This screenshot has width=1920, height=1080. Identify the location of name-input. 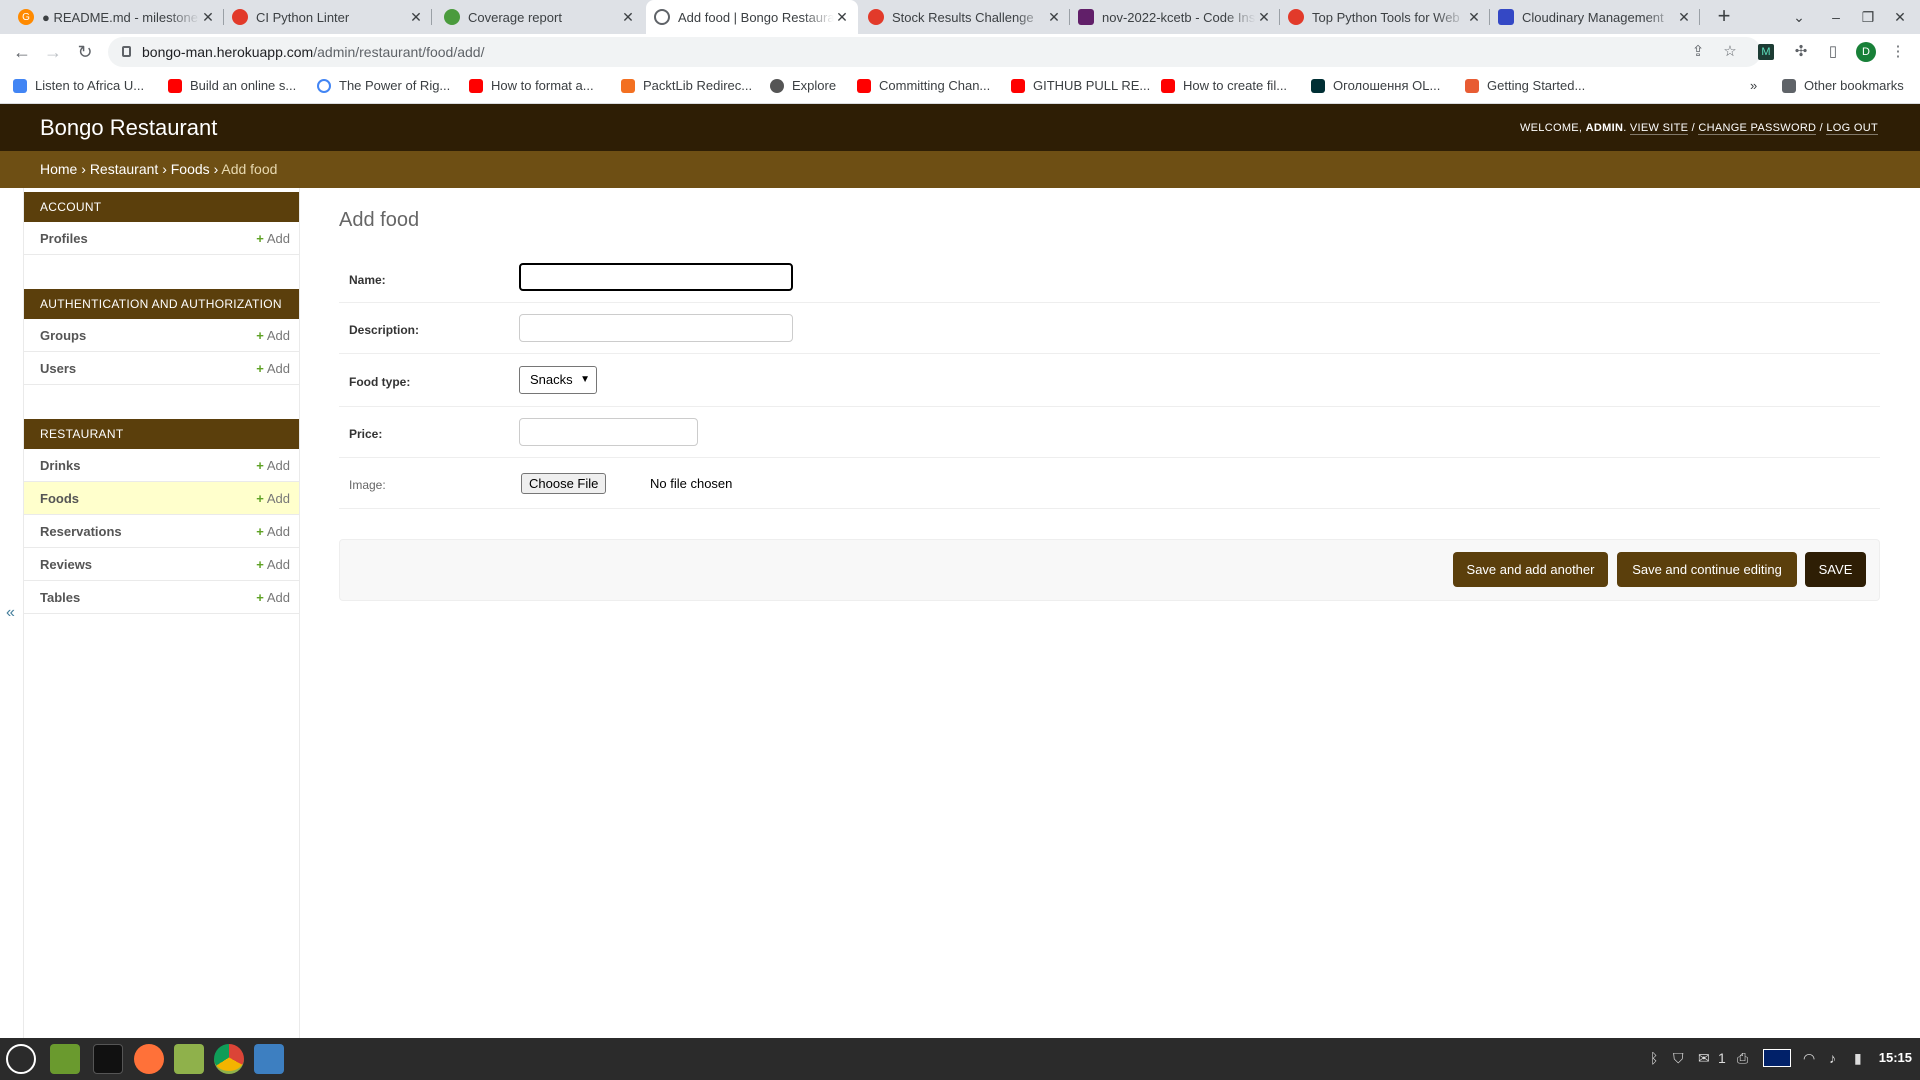
(656, 277).